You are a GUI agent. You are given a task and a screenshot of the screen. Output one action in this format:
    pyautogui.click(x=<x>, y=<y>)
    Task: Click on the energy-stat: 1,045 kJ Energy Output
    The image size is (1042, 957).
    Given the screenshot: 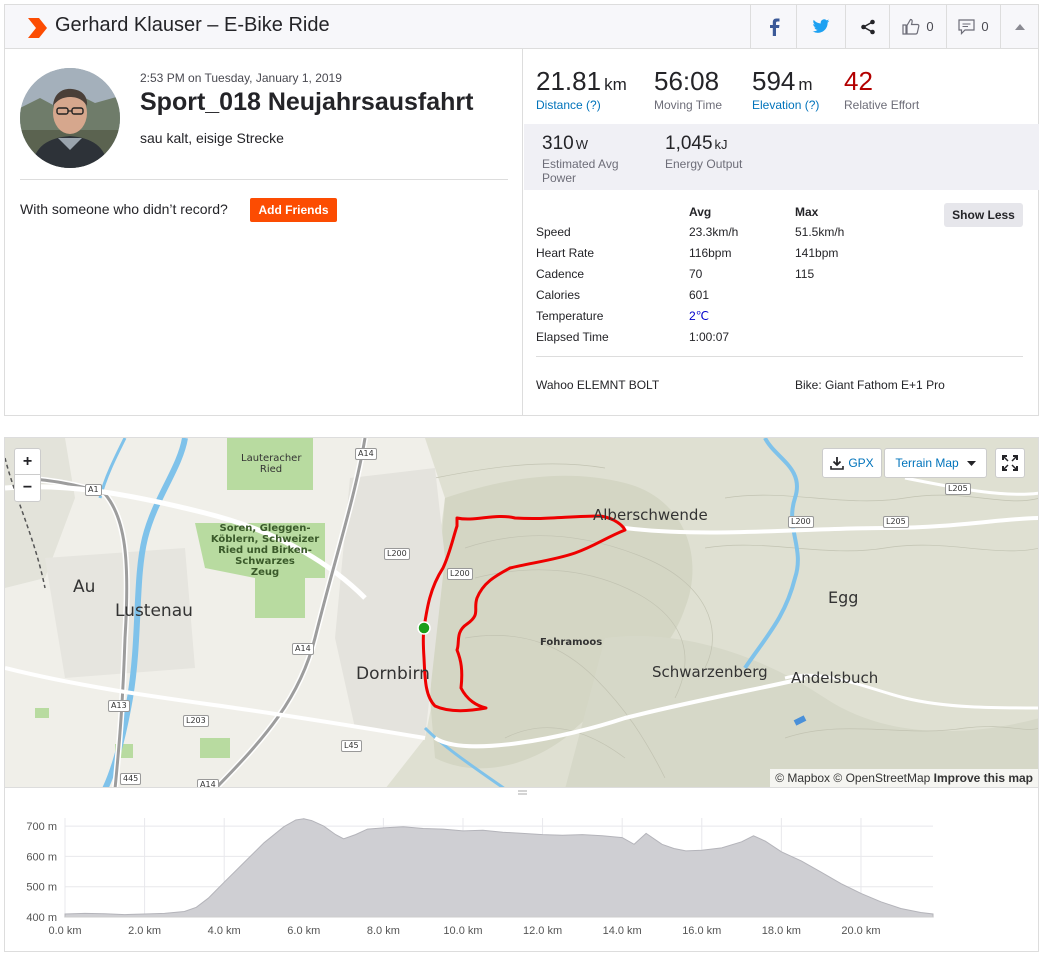 What is the action you would take?
    pyautogui.click(x=703, y=152)
    